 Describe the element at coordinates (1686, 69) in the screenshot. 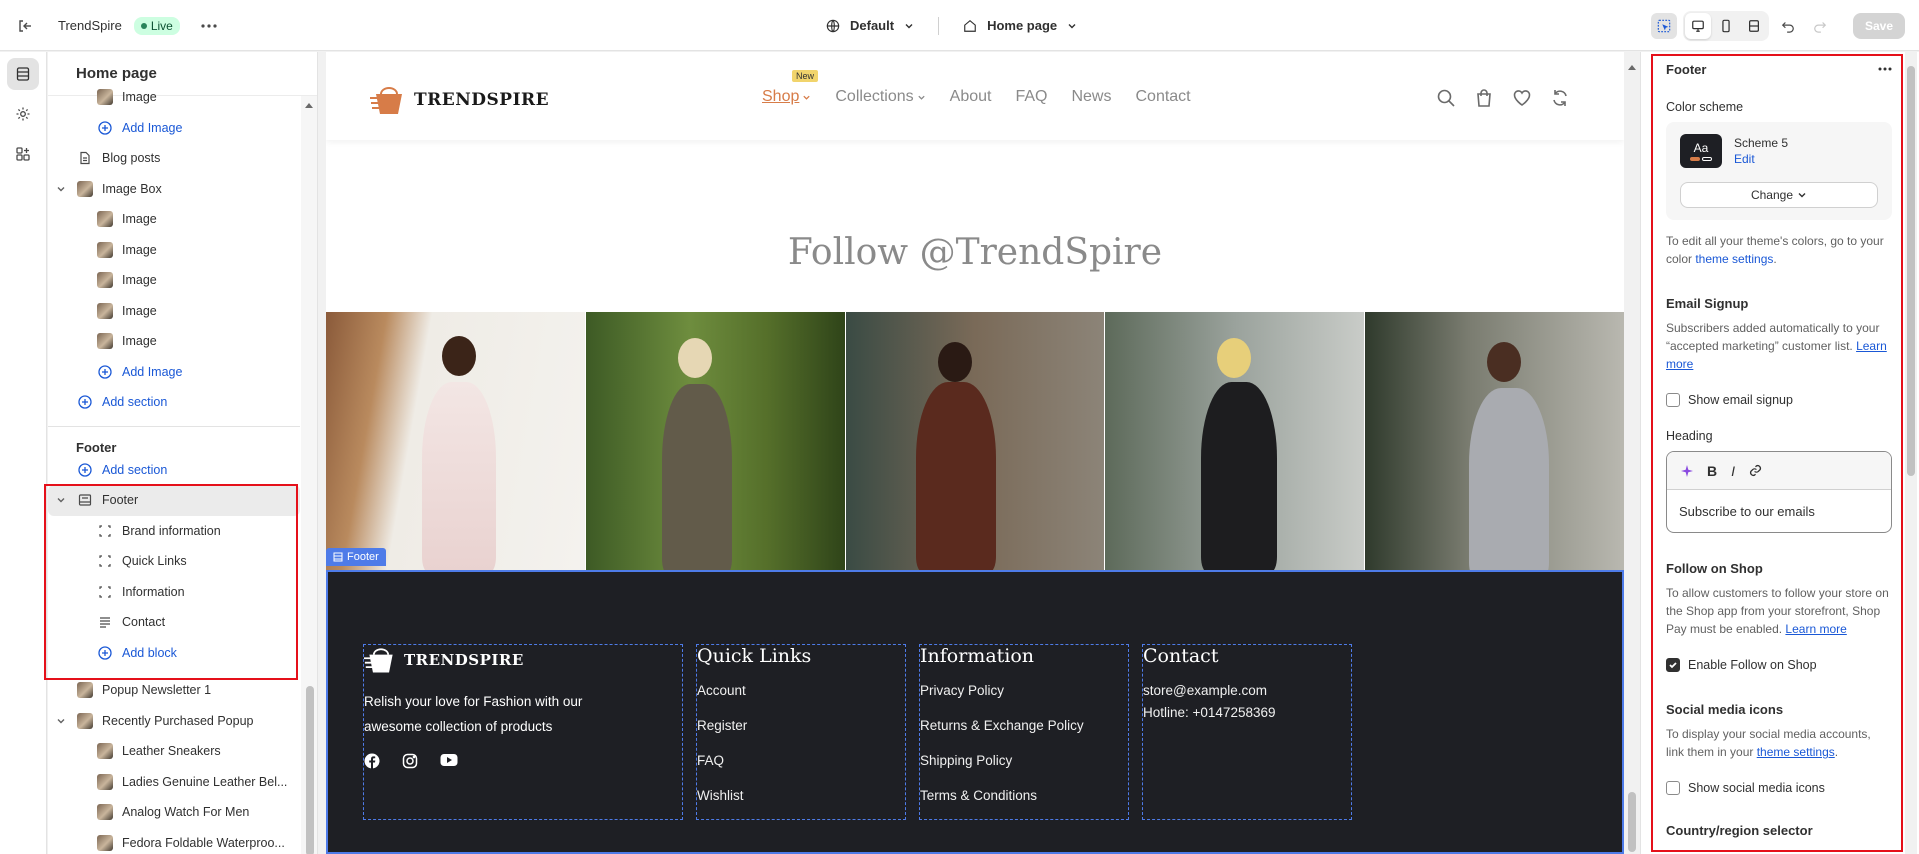

I see `panel-title: Footer` at that location.